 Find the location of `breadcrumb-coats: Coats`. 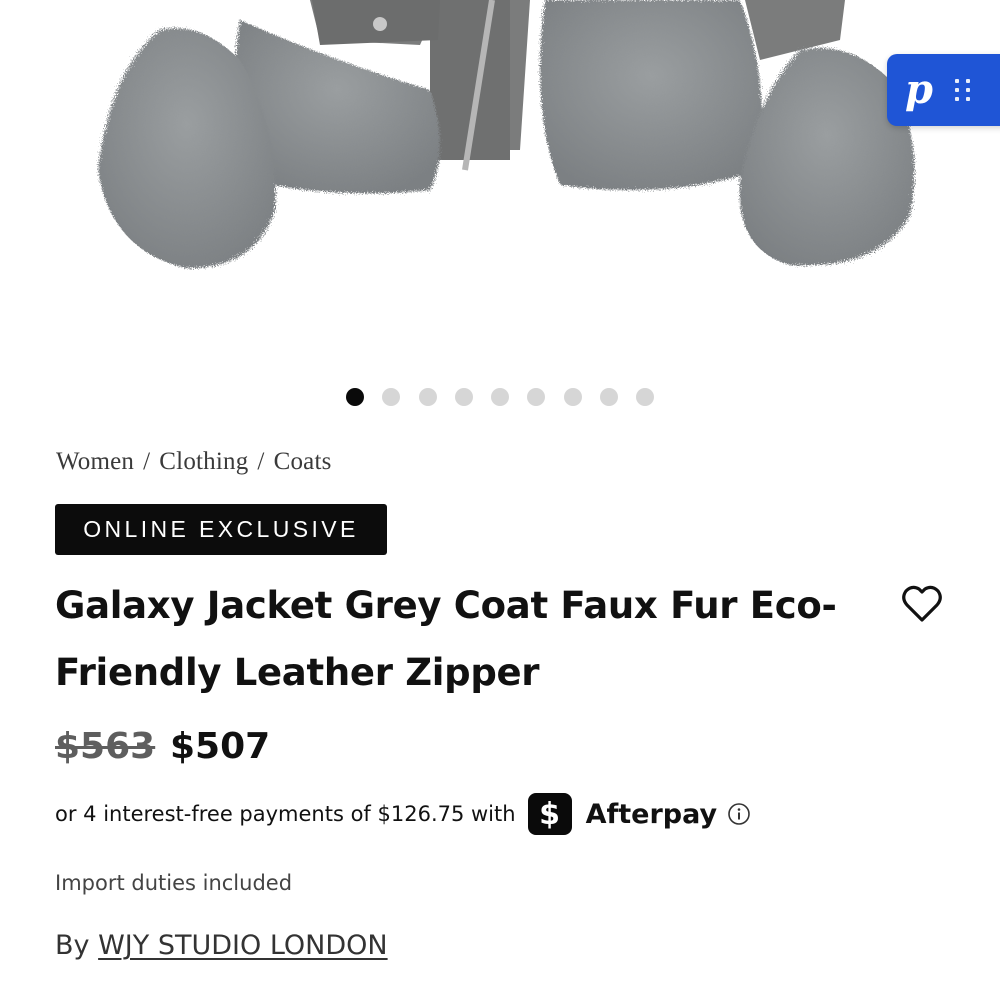

breadcrumb-coats: Coats is located at coordinates (303, 461).